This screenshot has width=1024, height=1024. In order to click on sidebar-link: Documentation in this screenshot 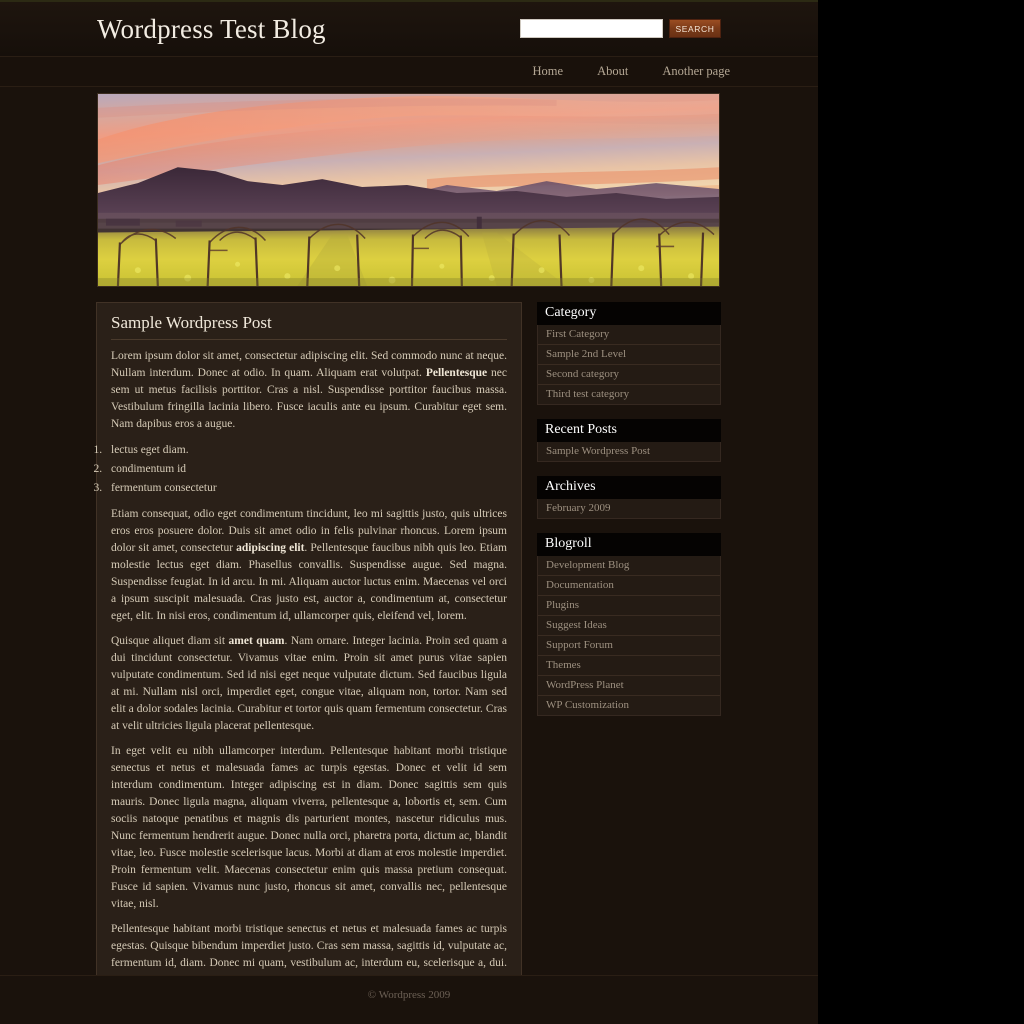, I will do `click(629, 585)`.